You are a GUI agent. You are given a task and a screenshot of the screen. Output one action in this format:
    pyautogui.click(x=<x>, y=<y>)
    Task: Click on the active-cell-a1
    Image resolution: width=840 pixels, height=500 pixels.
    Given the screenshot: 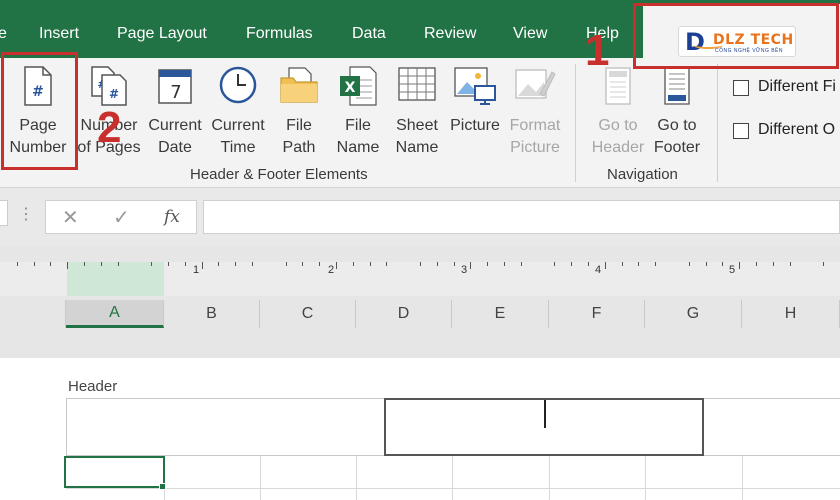 What is the action you would take?
    pyautogui.click(x=114, y=472)
    